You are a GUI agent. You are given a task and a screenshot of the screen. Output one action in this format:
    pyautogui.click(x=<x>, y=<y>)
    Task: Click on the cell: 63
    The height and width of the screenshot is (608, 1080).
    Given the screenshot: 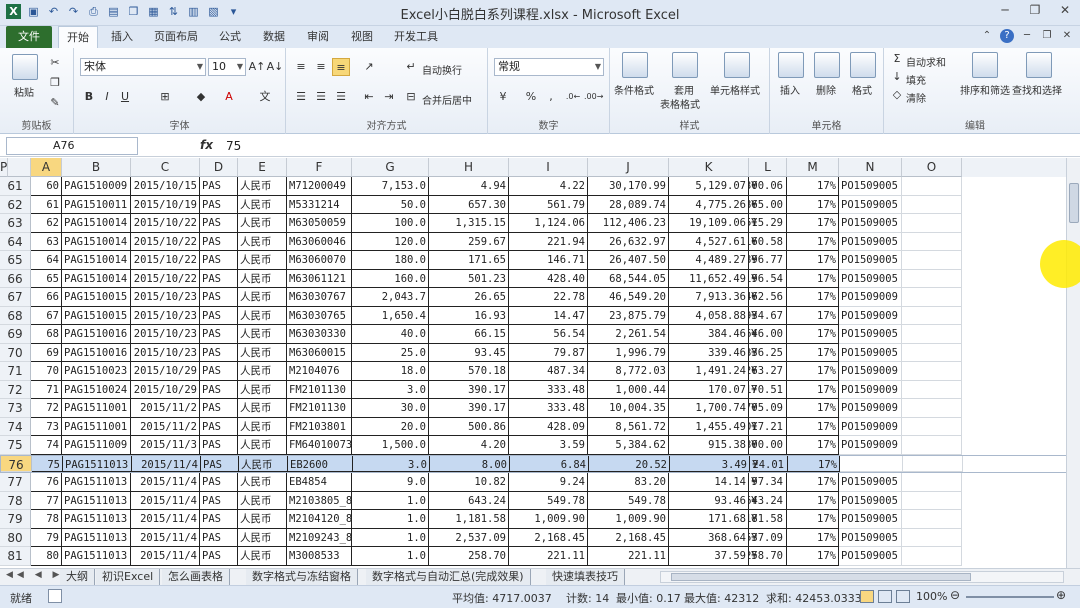 What is the action you would take?
    pyautogui.click(x=46, y=241)
    